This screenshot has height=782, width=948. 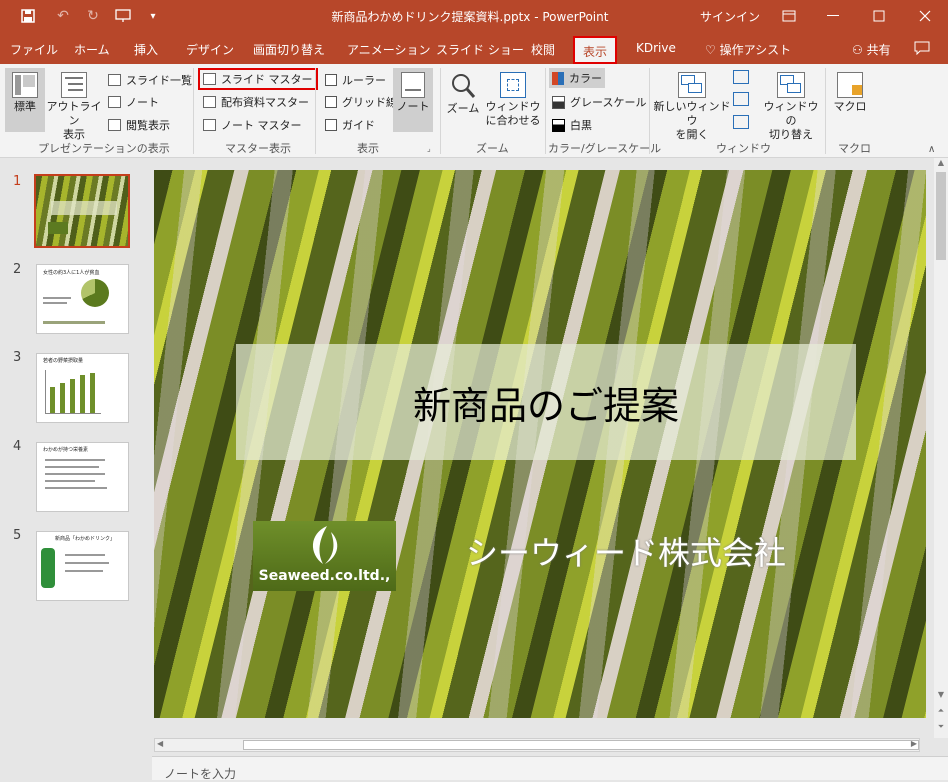 What do you see at coordinates (741, 77) in the screenshot?
I see `arrange-all-icon` at bounding box center [741, 77].